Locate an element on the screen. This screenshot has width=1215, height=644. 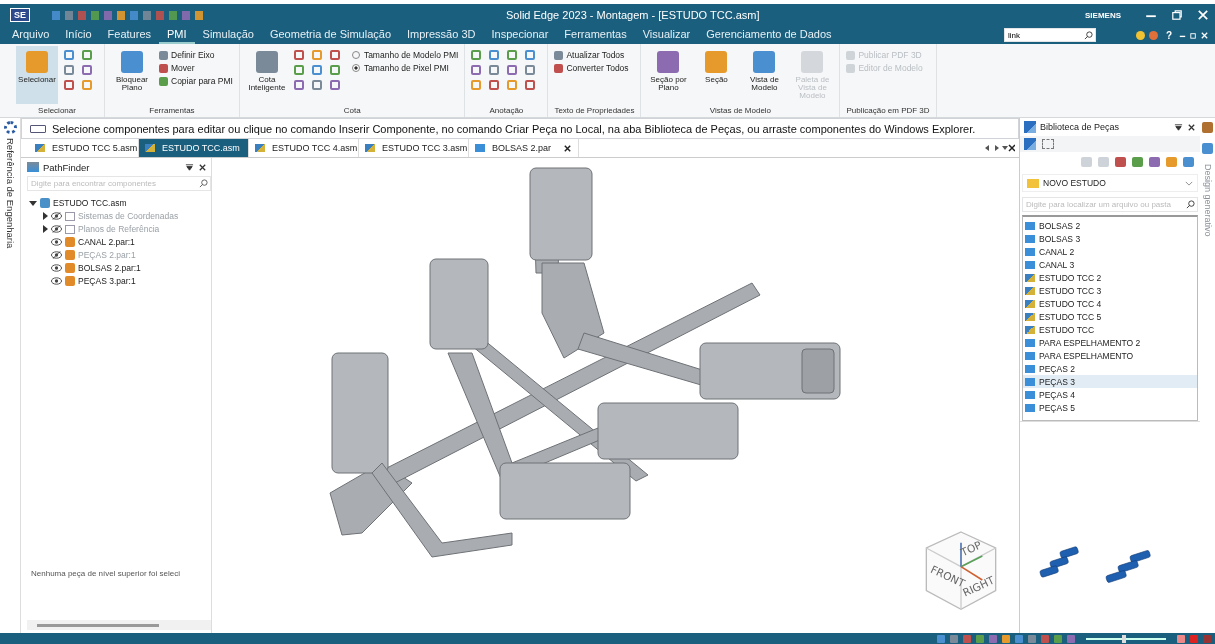
scrollbar-thumb is located at coordinates (98, 625).